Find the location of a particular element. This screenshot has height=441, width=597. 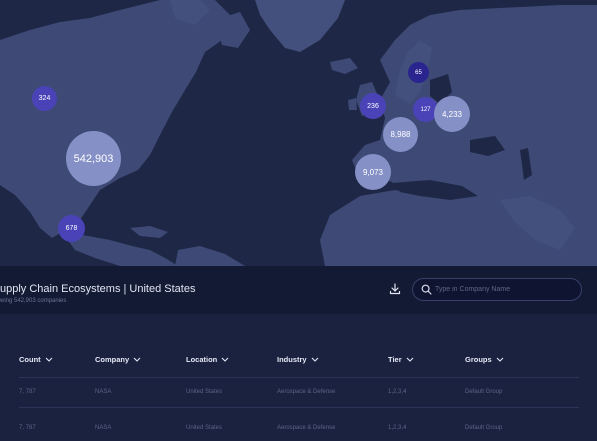

map-cluster-542903: 542,903 is located at coordinates (93, 158).